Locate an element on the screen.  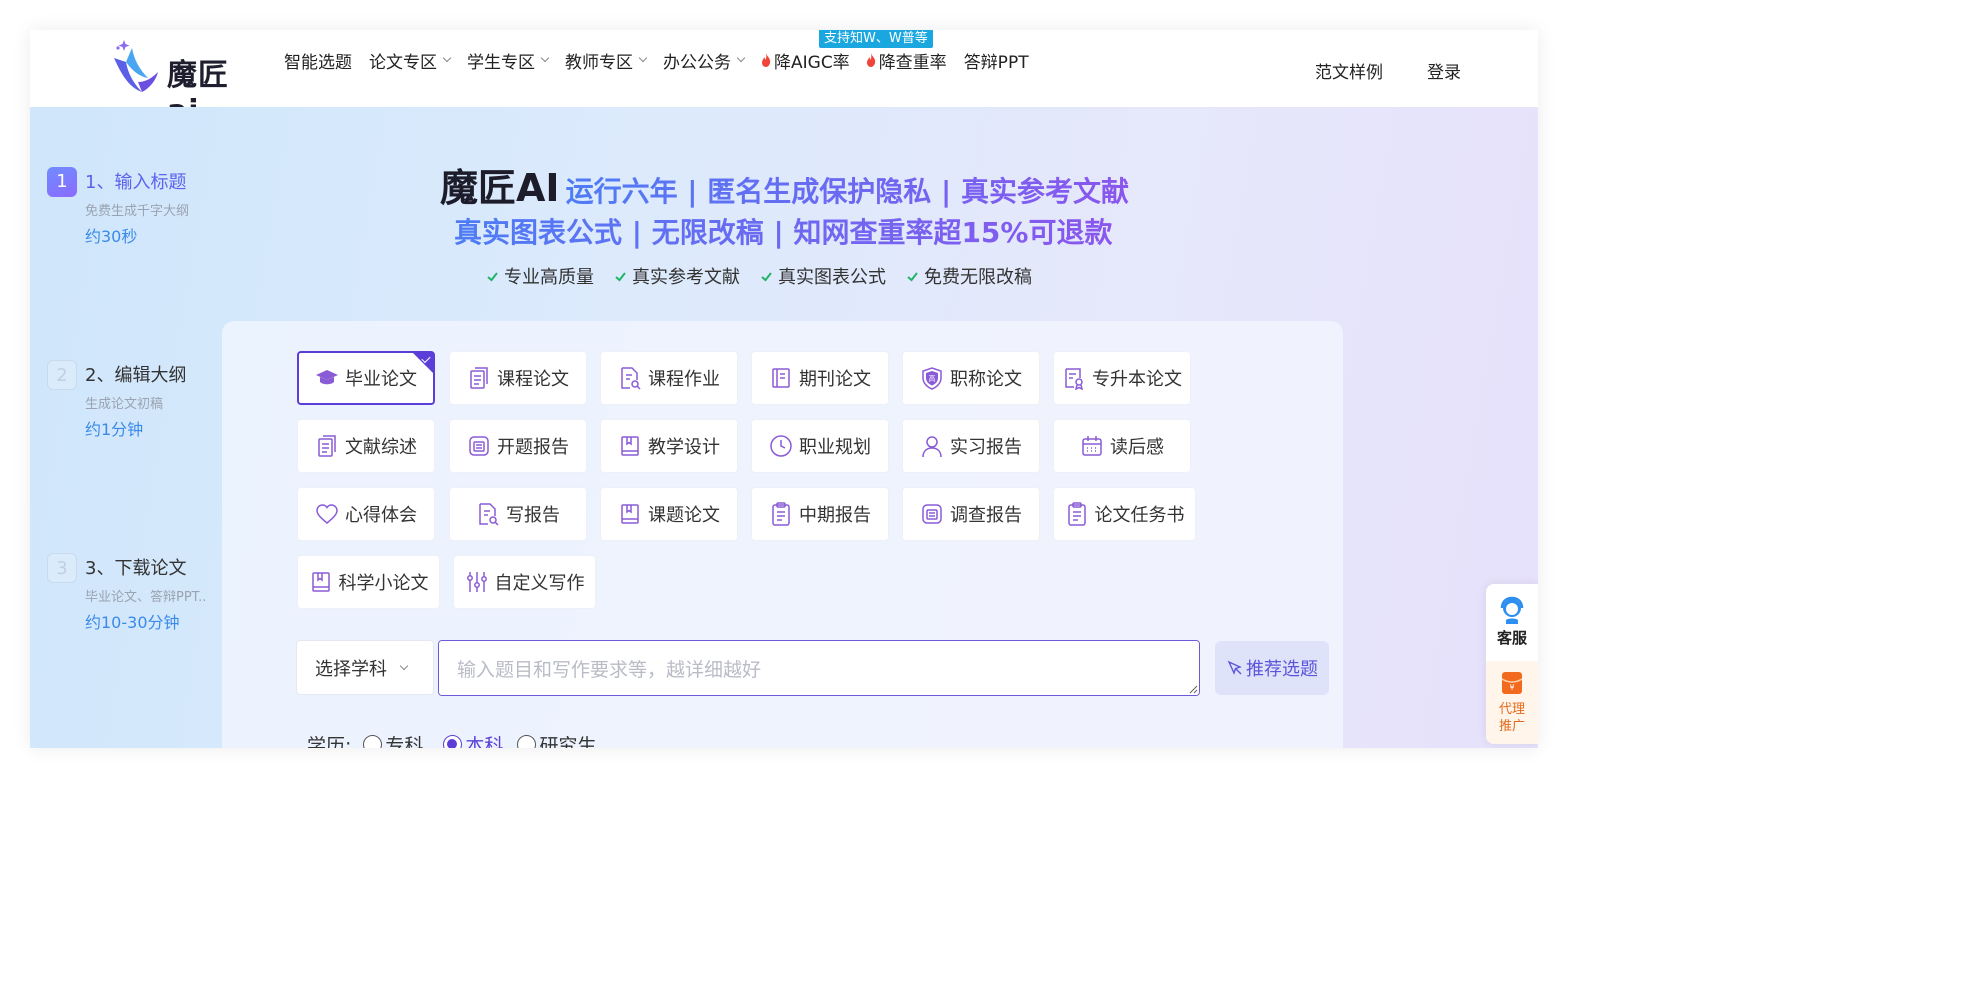
step-number: 3 is located at coordinates (62, 568).